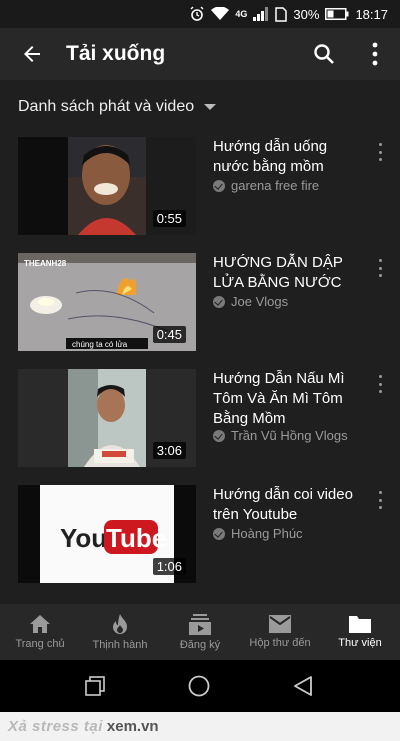 This screenshot has height=741, width=400. What do you see at coordinates (260, 301) in the screenshot?
I see `channel-name: Joe Vlogs` at bounding box center [260, 301].